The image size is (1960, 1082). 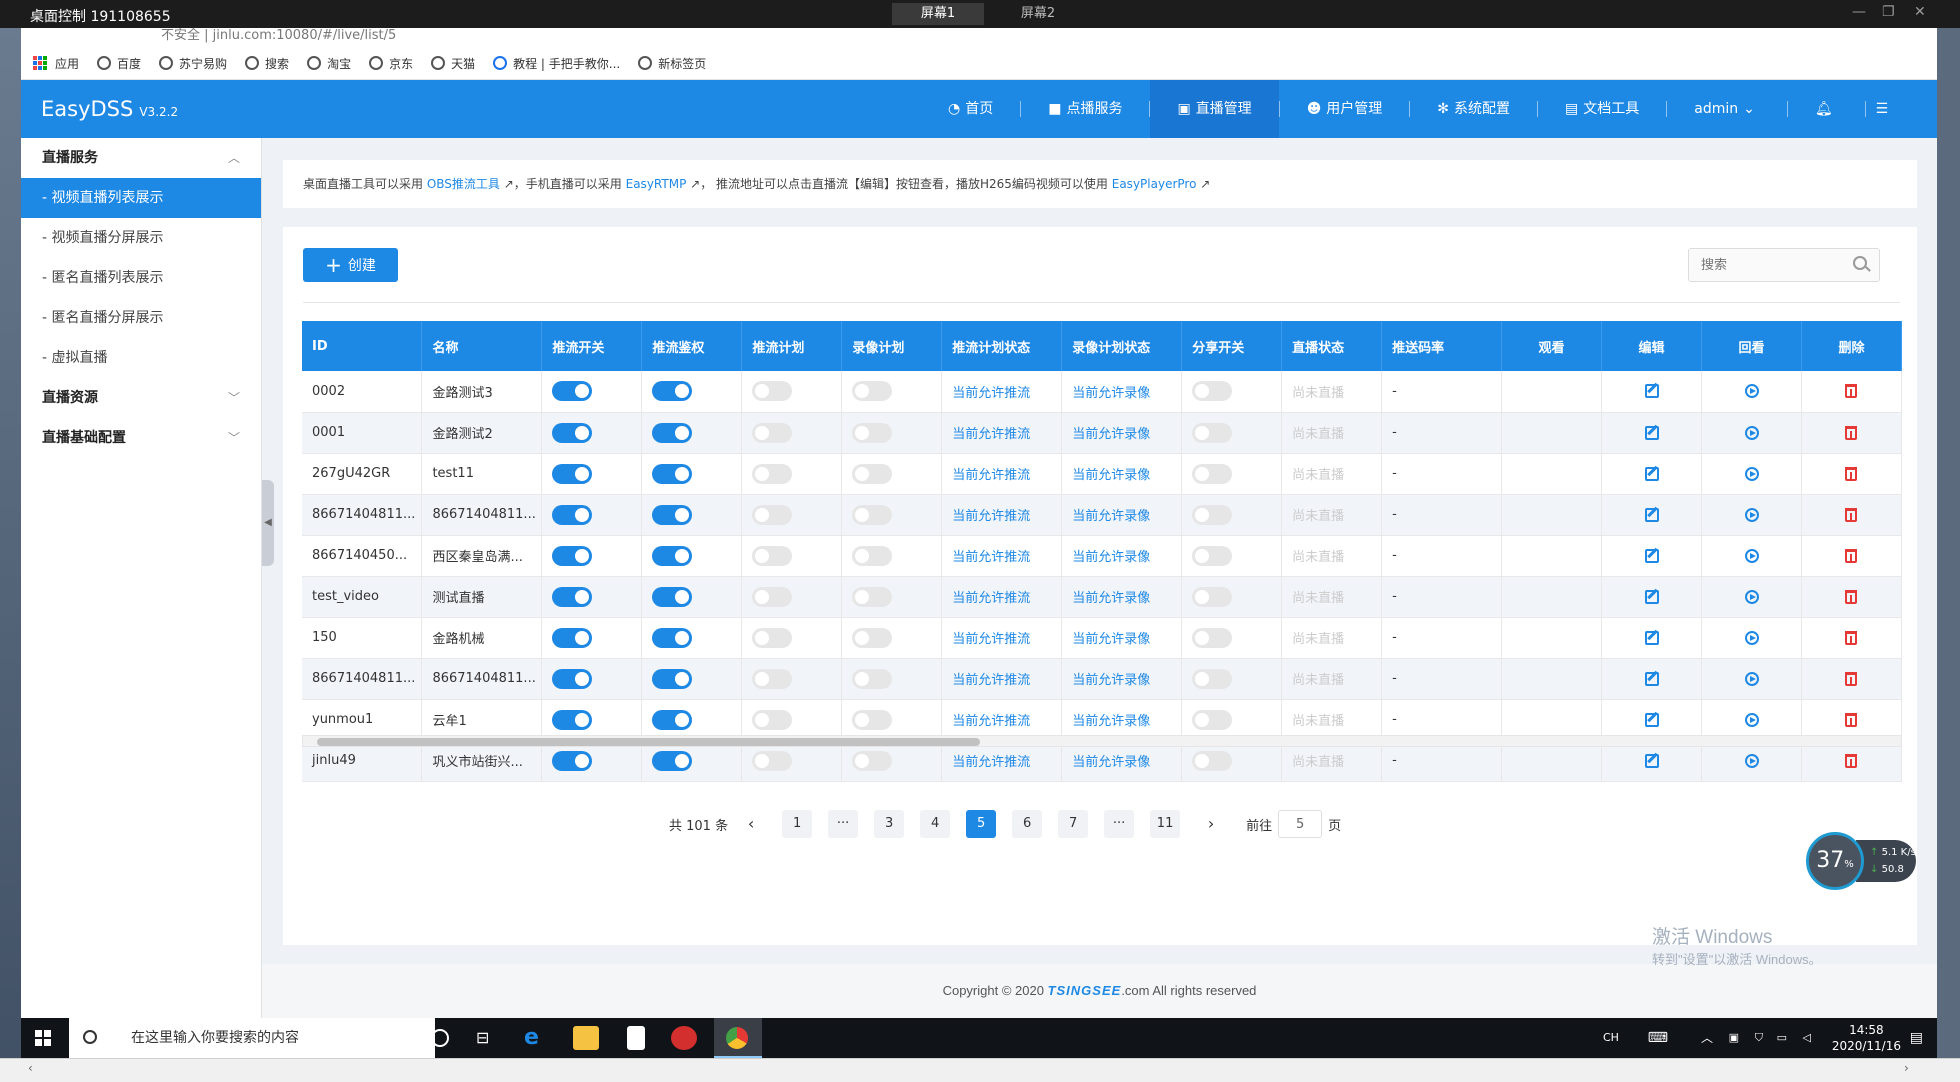 What do you see at coordinates (1826, 109) in the screenshot?
I see `notification-bell: 🔔︎` at bounding box center [1826, 109].